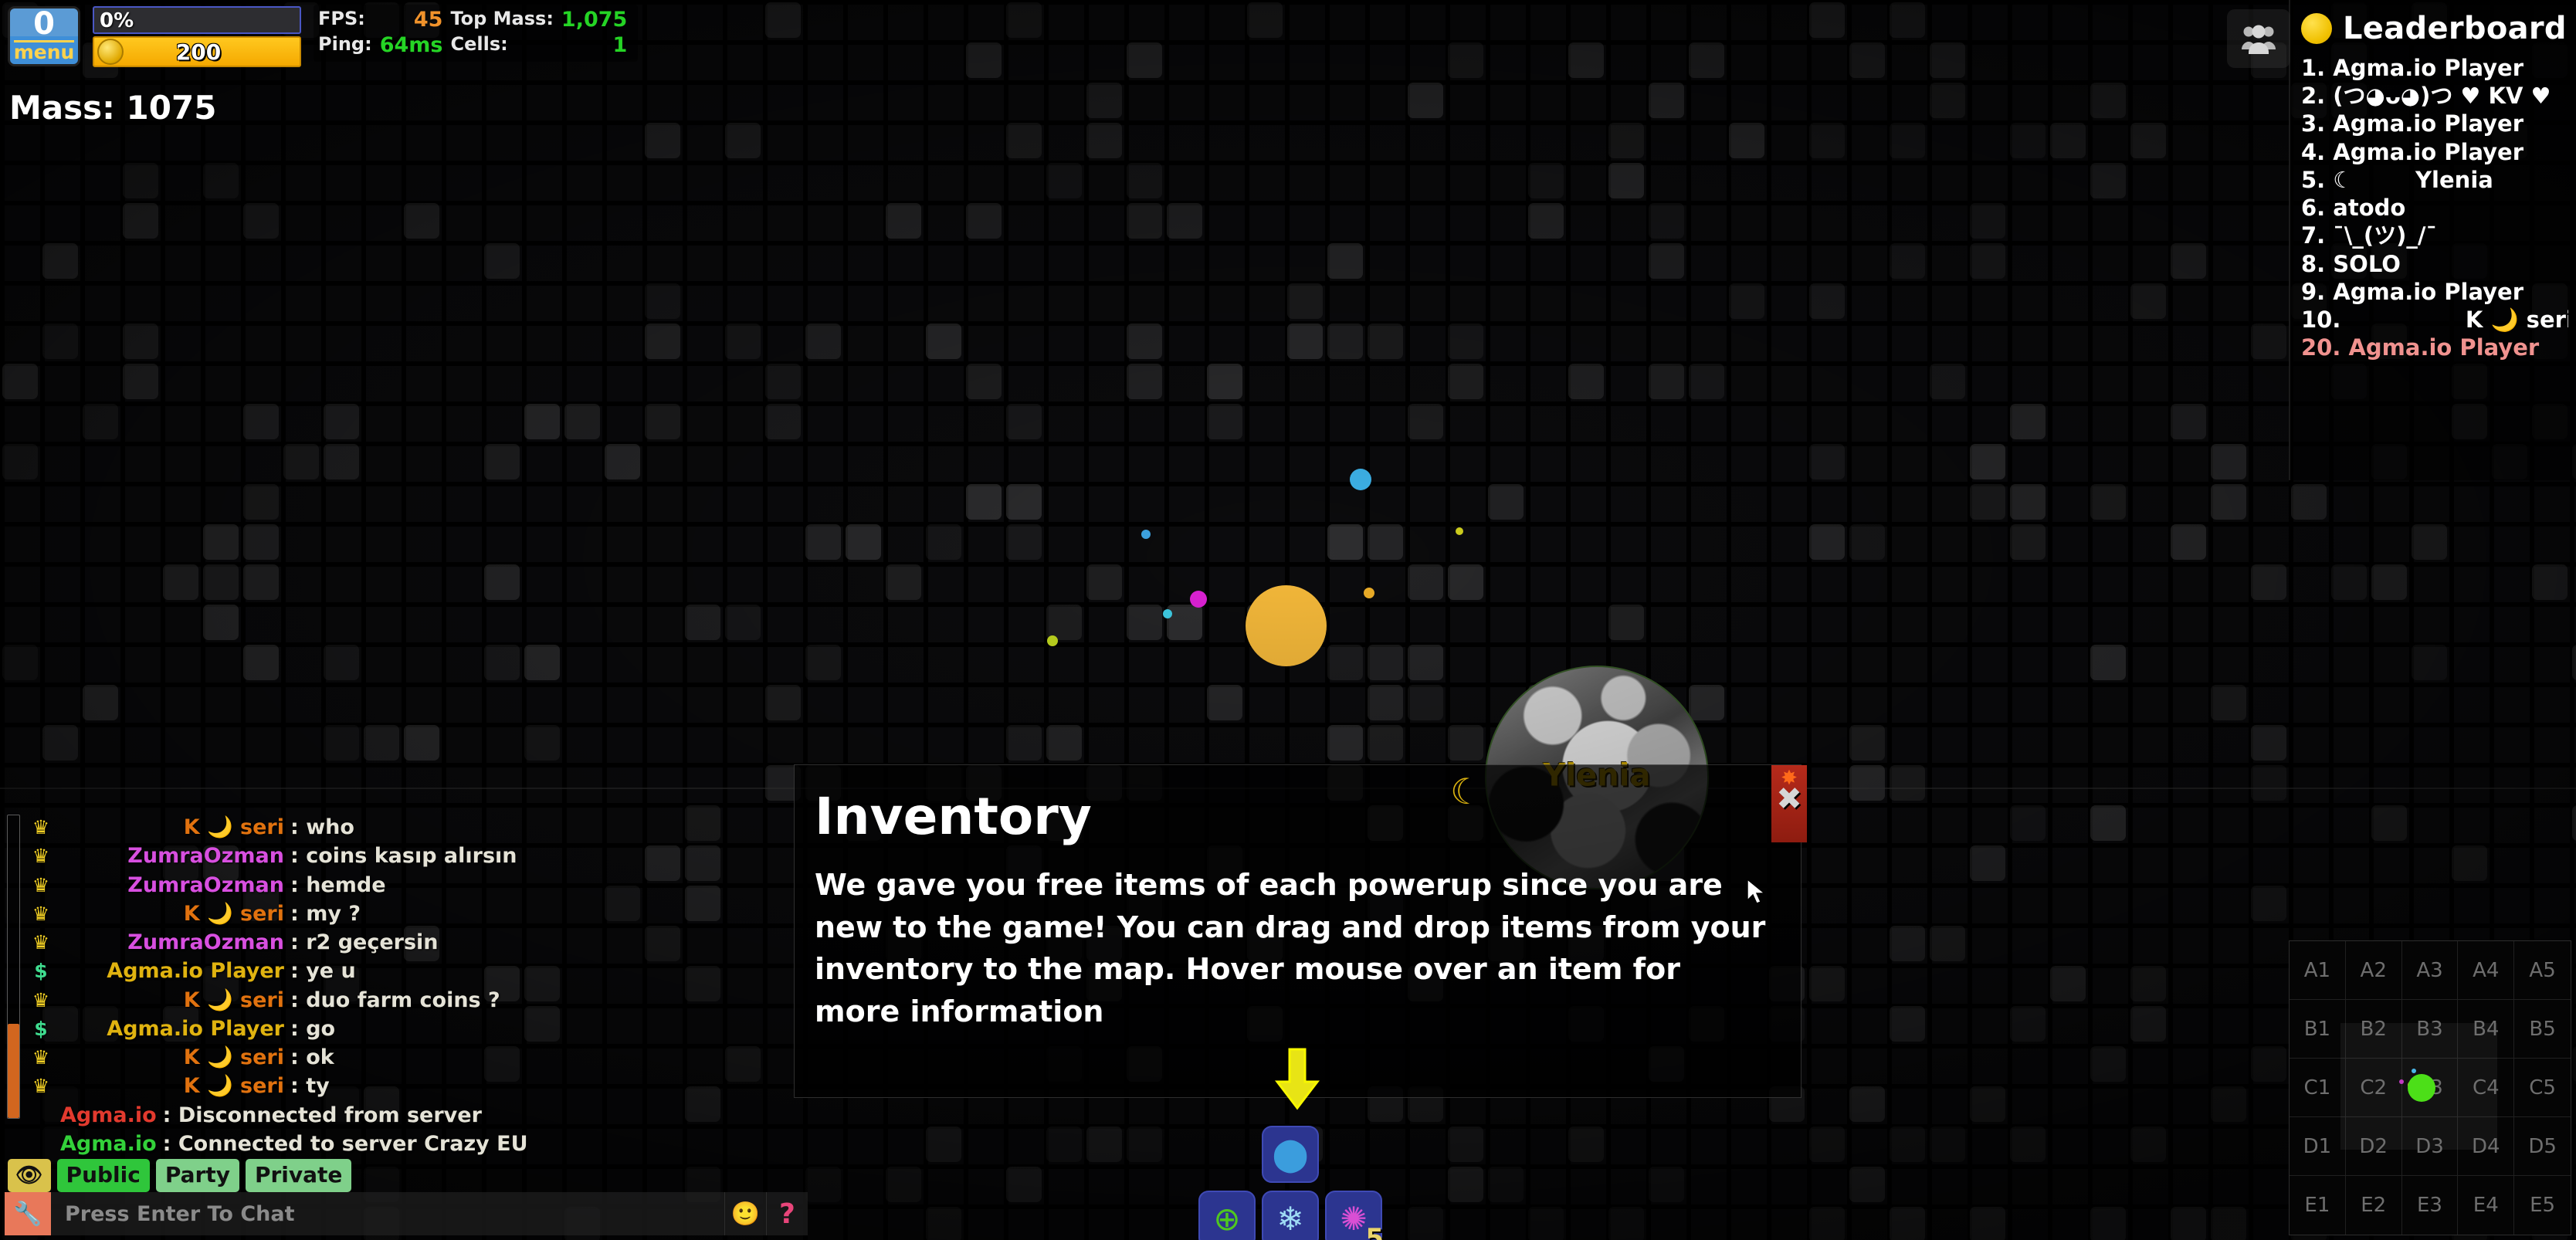 This screenshot has width=2576, height=1240. Describe the element at coordinates (2351, 263) in the screenshot. I see `leaderboard-row: 8. SOLO` at that location.